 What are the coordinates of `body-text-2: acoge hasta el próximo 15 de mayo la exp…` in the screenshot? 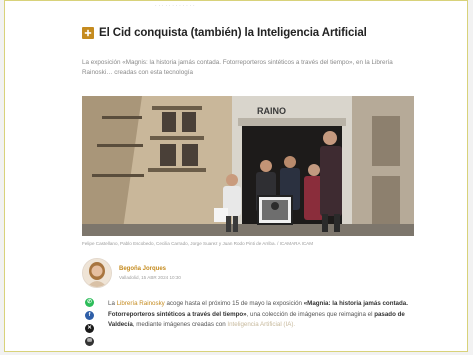 It's located at (234, 303).